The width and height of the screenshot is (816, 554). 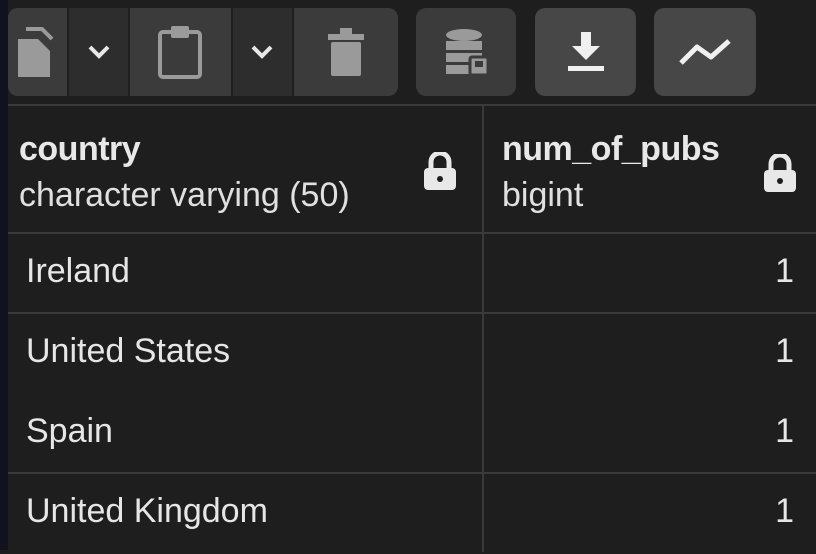 I want to click on paste-button, so click(x=179, y=52).